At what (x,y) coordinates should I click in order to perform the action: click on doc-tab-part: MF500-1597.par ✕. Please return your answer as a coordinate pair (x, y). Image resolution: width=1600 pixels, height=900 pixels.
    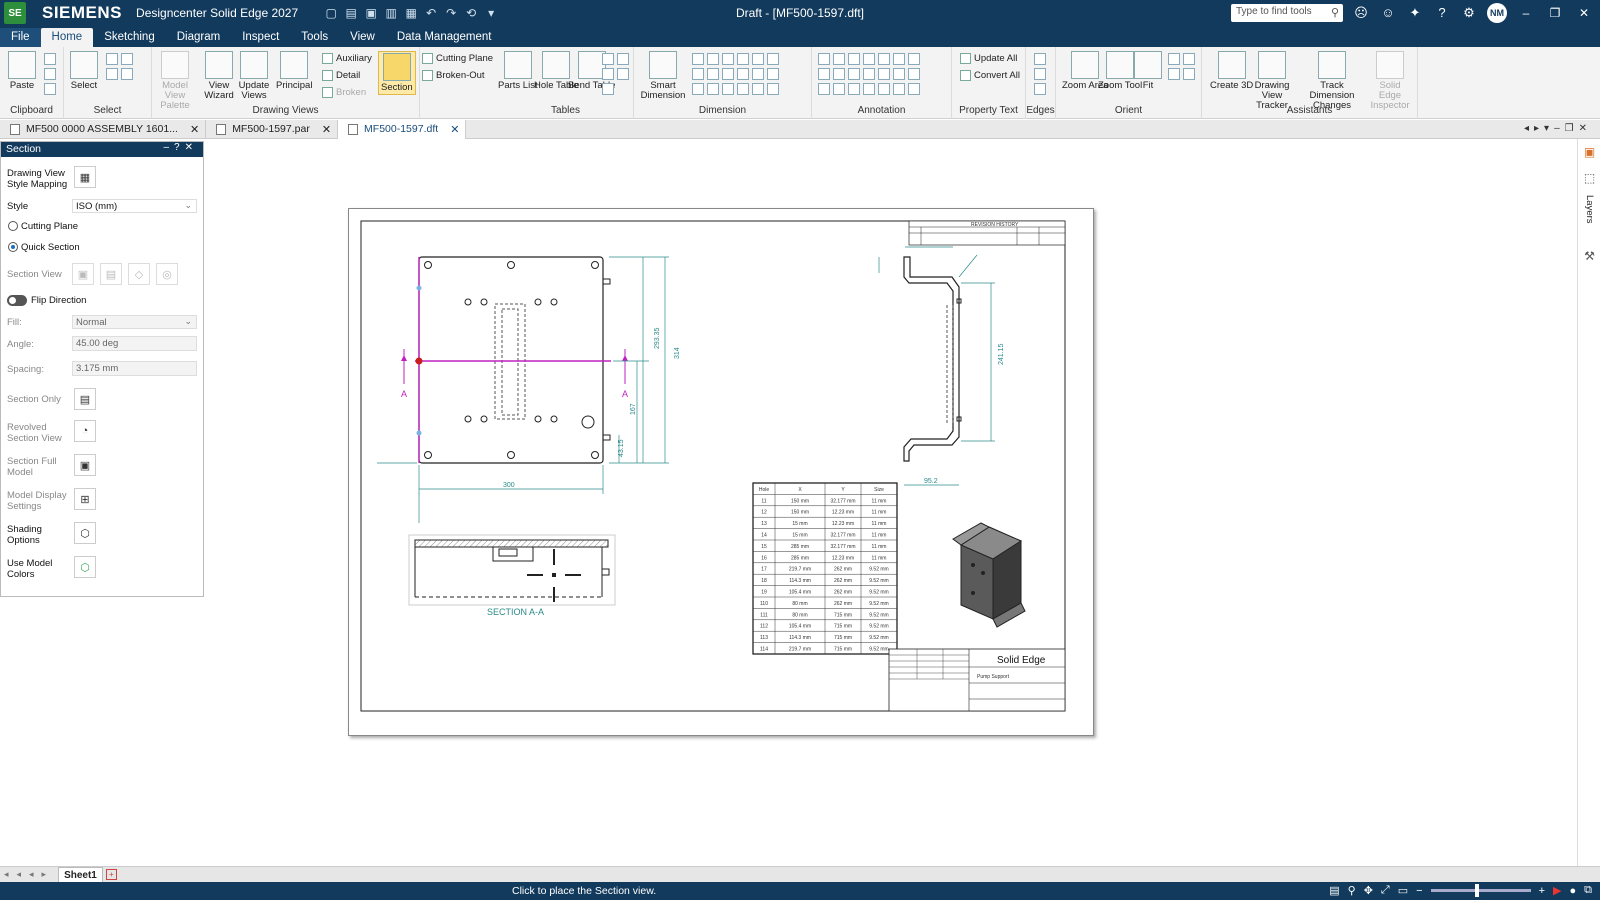
    Looking at the image, I should click on (272, 129).